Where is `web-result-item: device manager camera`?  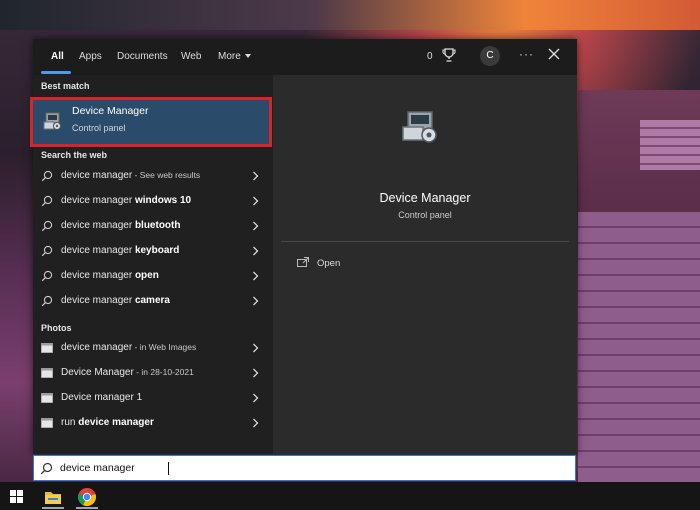 web-result-item: device manager camera is located at coordinates (153, 301).